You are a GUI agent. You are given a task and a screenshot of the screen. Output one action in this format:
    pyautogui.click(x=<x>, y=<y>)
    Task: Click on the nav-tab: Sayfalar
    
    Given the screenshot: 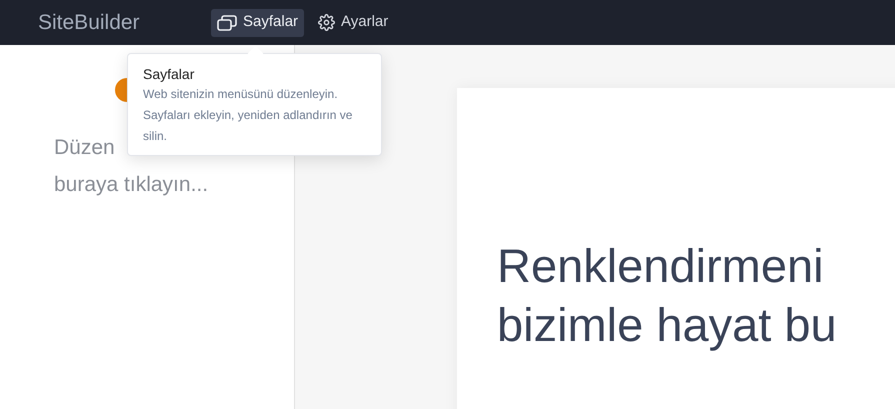 What is the action you would take?
    pyautogui.click(x=257, y=22)
    